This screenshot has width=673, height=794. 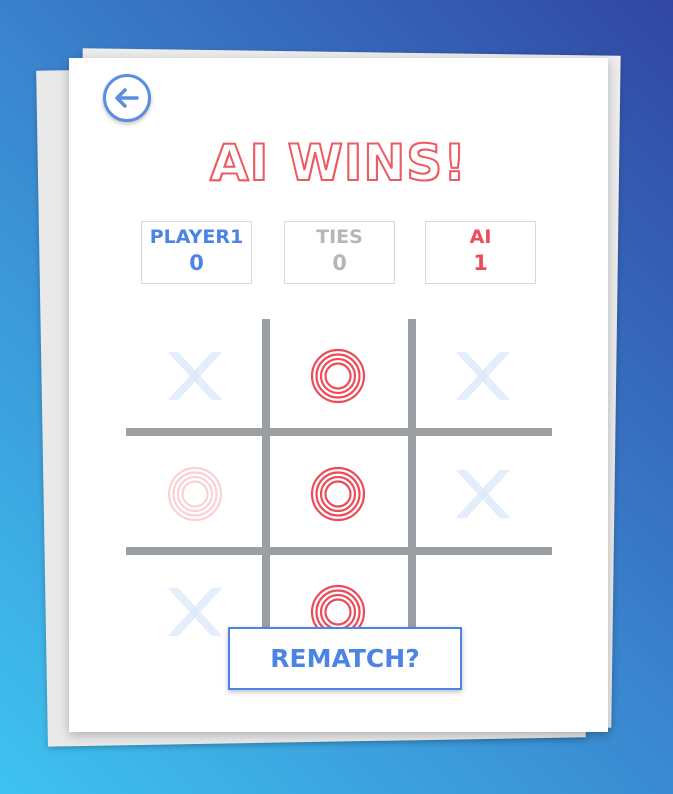 What do you see at coordinates (480, 237) in the screenshot?
I see `score-ai-label: AI` at bounding box center [480, 237].